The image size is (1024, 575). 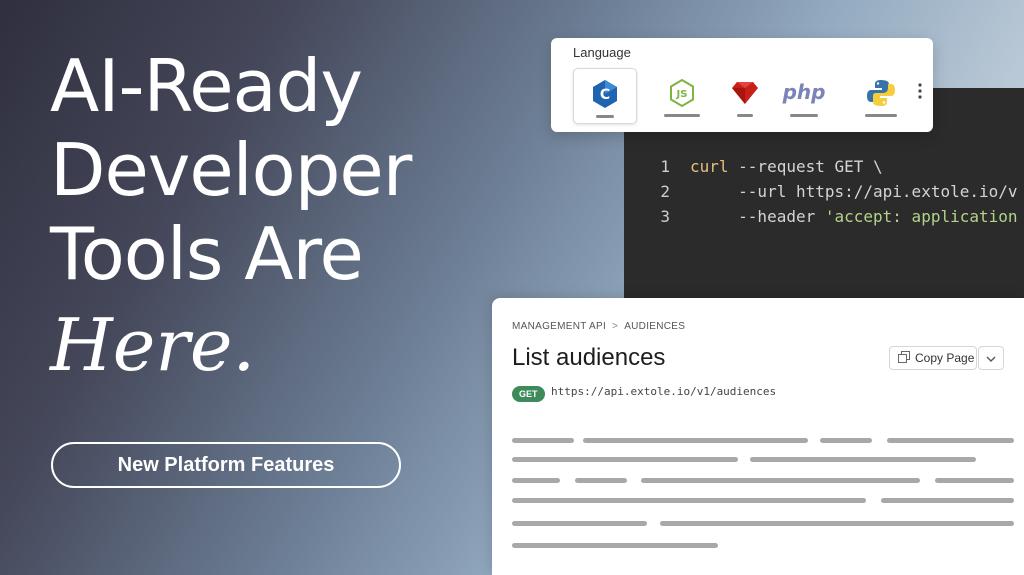 I want to click on line-number: 2, so click(x=665, y=191).